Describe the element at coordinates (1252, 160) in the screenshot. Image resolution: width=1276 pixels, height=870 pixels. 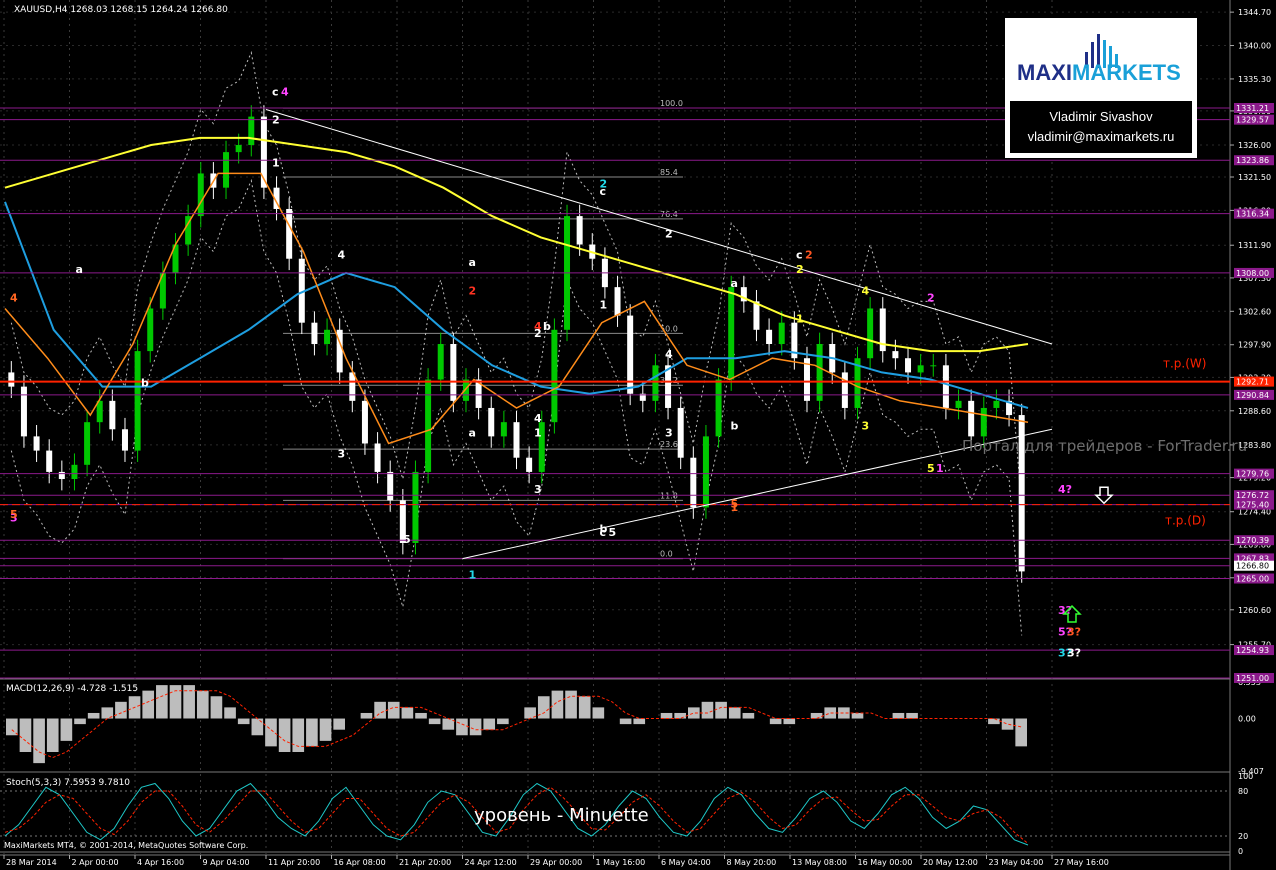
I see `price-tag-label: 1323.86` at that location.